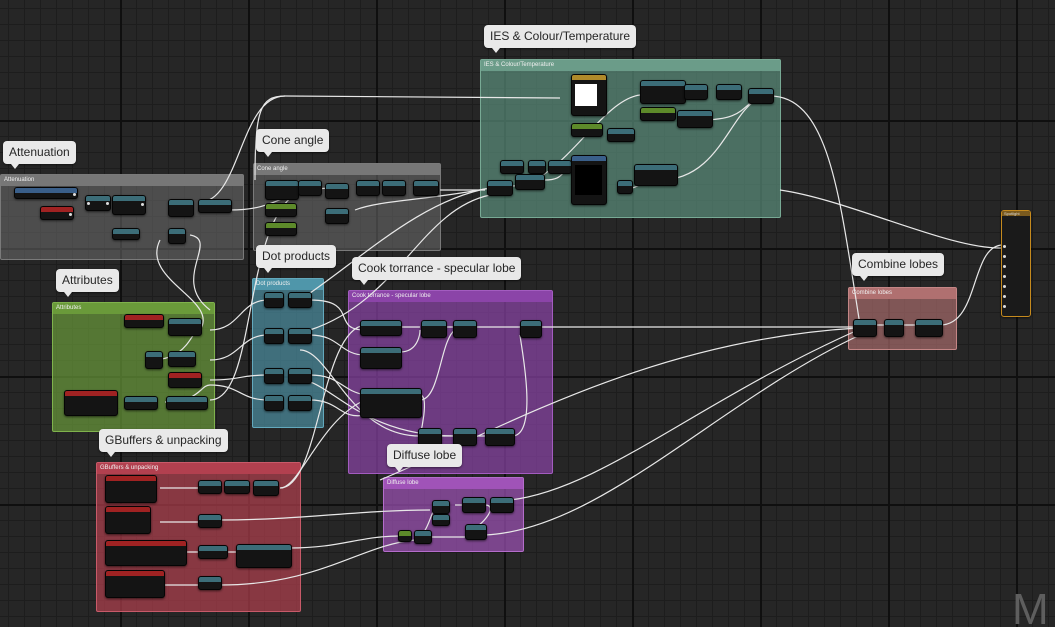  I want to click on node-combine-add, so click(865, 328).